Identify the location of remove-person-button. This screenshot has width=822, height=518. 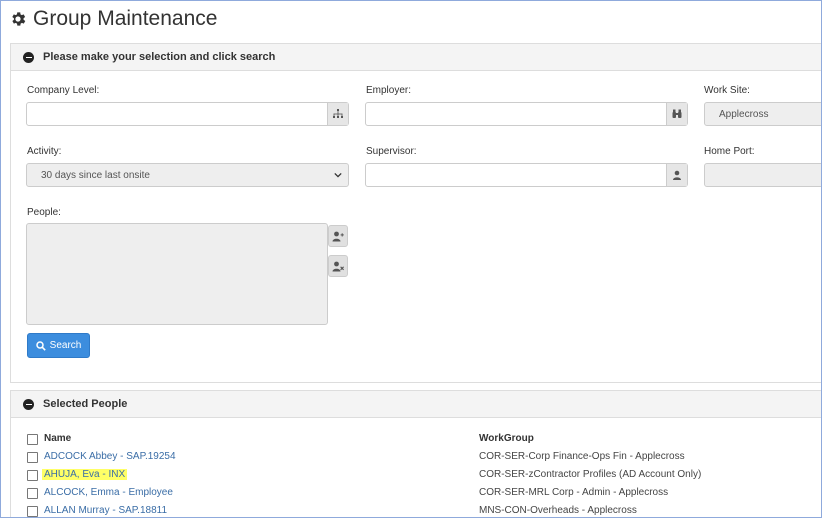
(338, 266).